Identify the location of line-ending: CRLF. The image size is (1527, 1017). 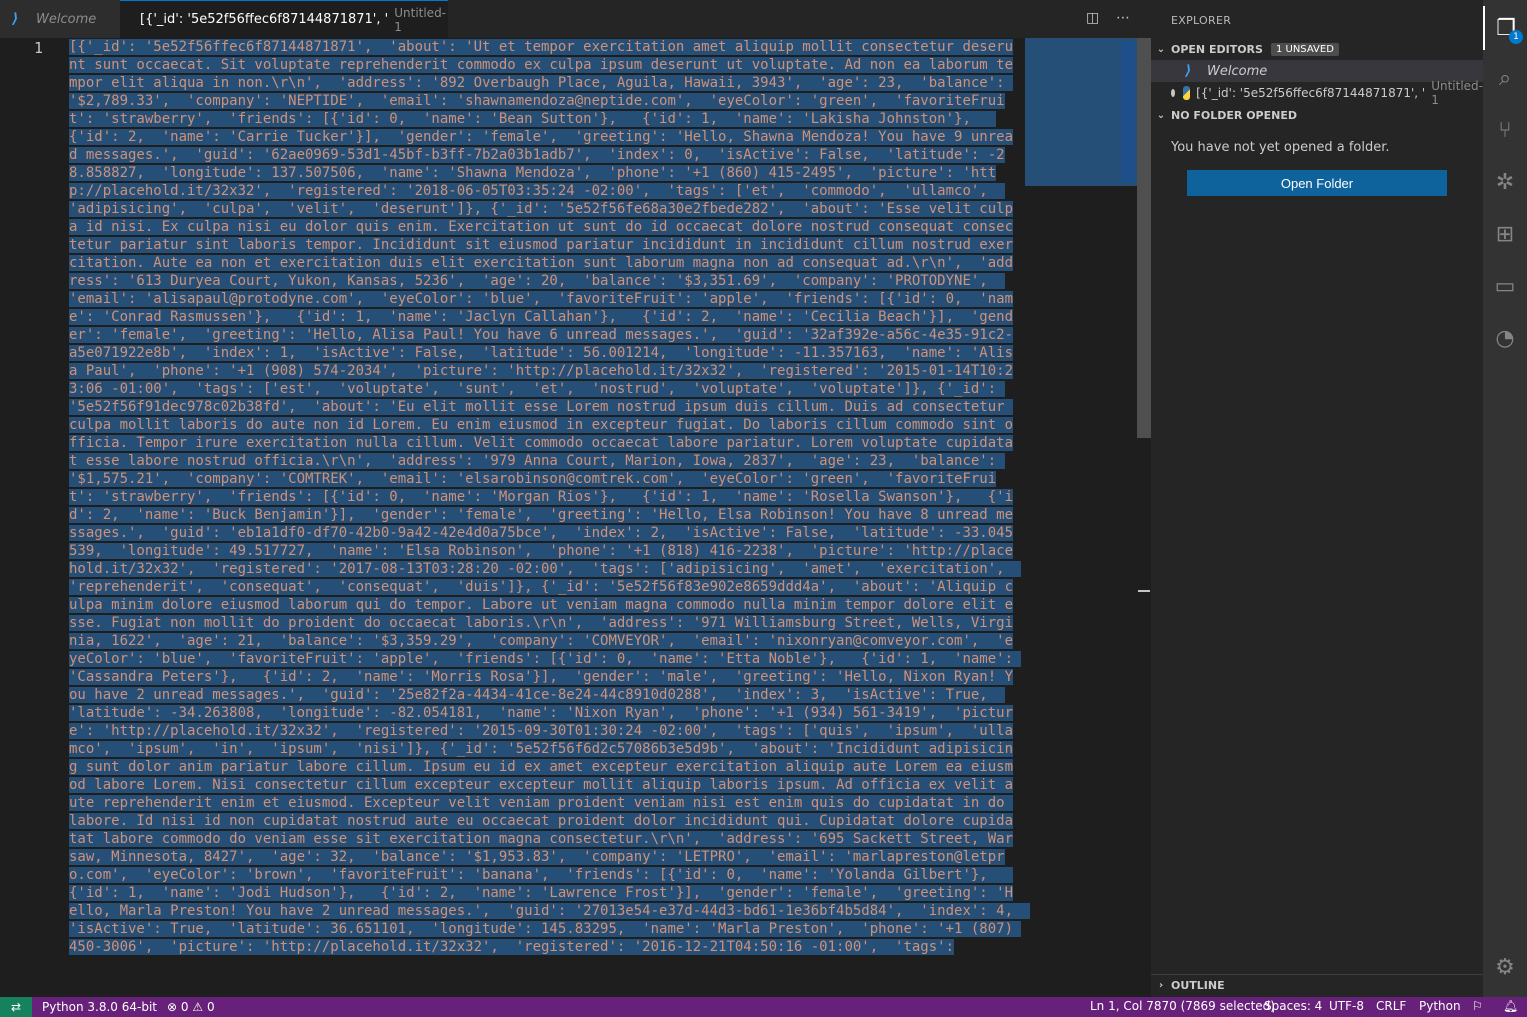
(1391, 1006).